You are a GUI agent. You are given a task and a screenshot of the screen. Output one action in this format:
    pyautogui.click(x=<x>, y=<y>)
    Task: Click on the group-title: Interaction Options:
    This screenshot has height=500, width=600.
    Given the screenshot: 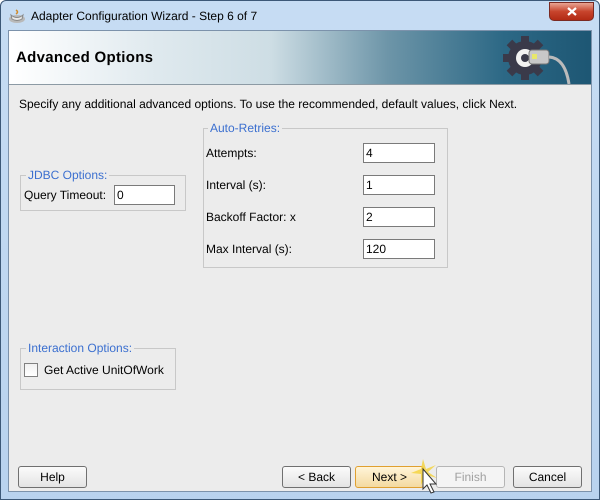 What is the action you would take?
    pyautogui.click(x=80, y=348)
    